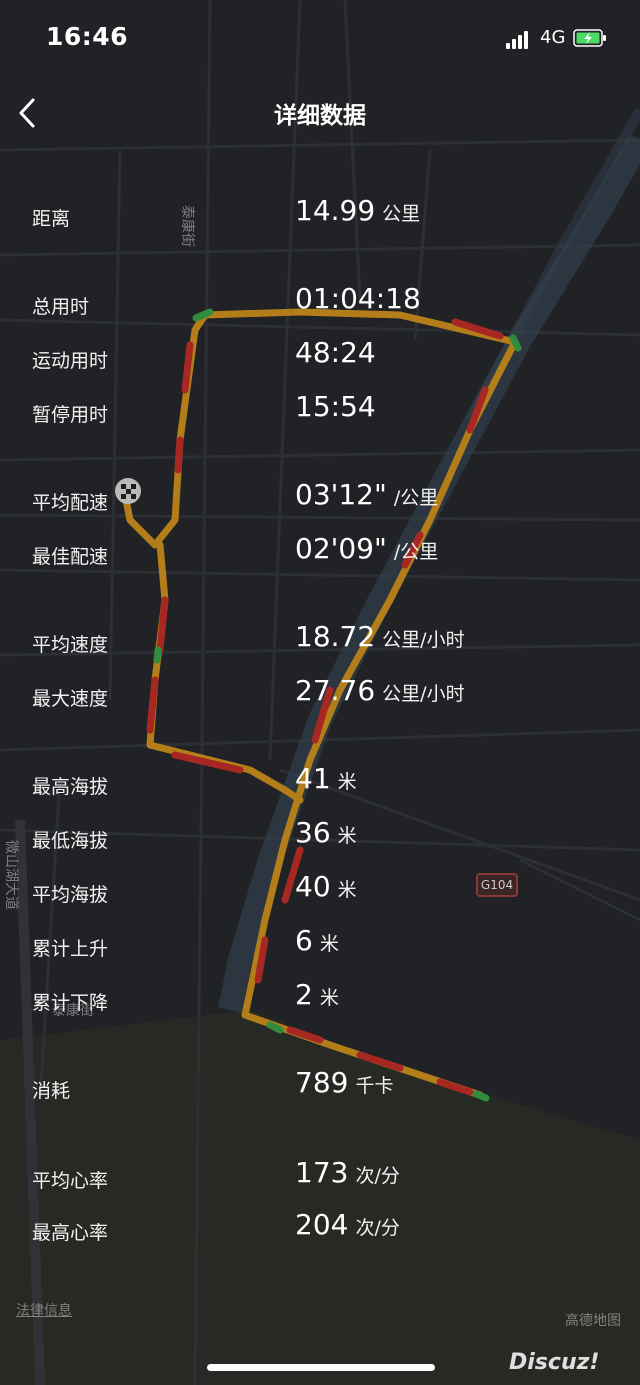  What do you see at coordinates (321, 1367) in the screenshot?
I see `home-indicator` at bounding box center [321, 1367].